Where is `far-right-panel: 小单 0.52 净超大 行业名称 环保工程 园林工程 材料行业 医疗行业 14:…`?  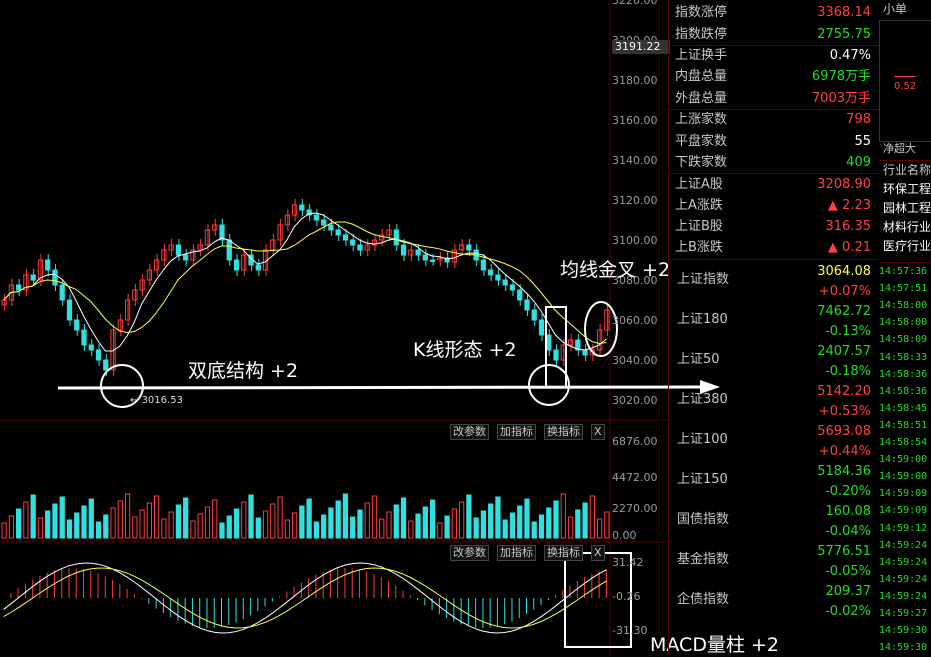 far-right-panel: 小单 0.52 净超大 行业名称 环保工程 园林工程 材料行业 医疗行业 14:… is located at coordinates (905, 327).